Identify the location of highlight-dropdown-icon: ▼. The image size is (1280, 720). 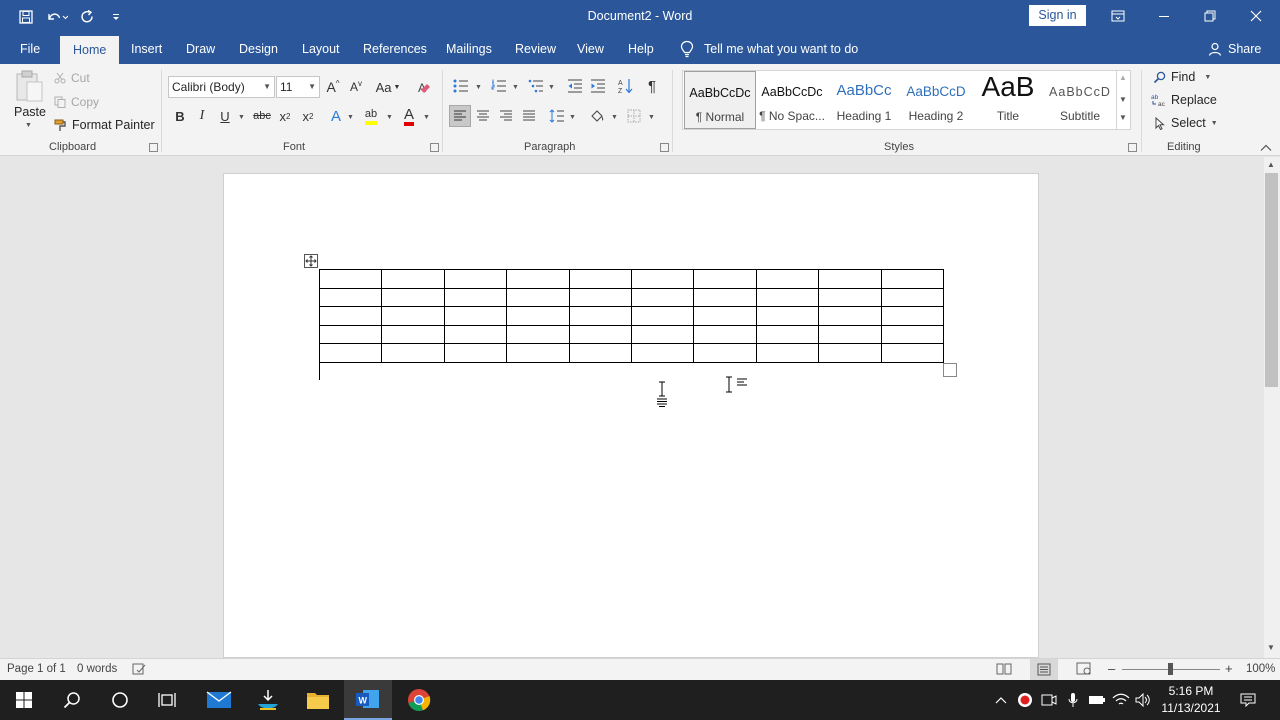
(389, 117).